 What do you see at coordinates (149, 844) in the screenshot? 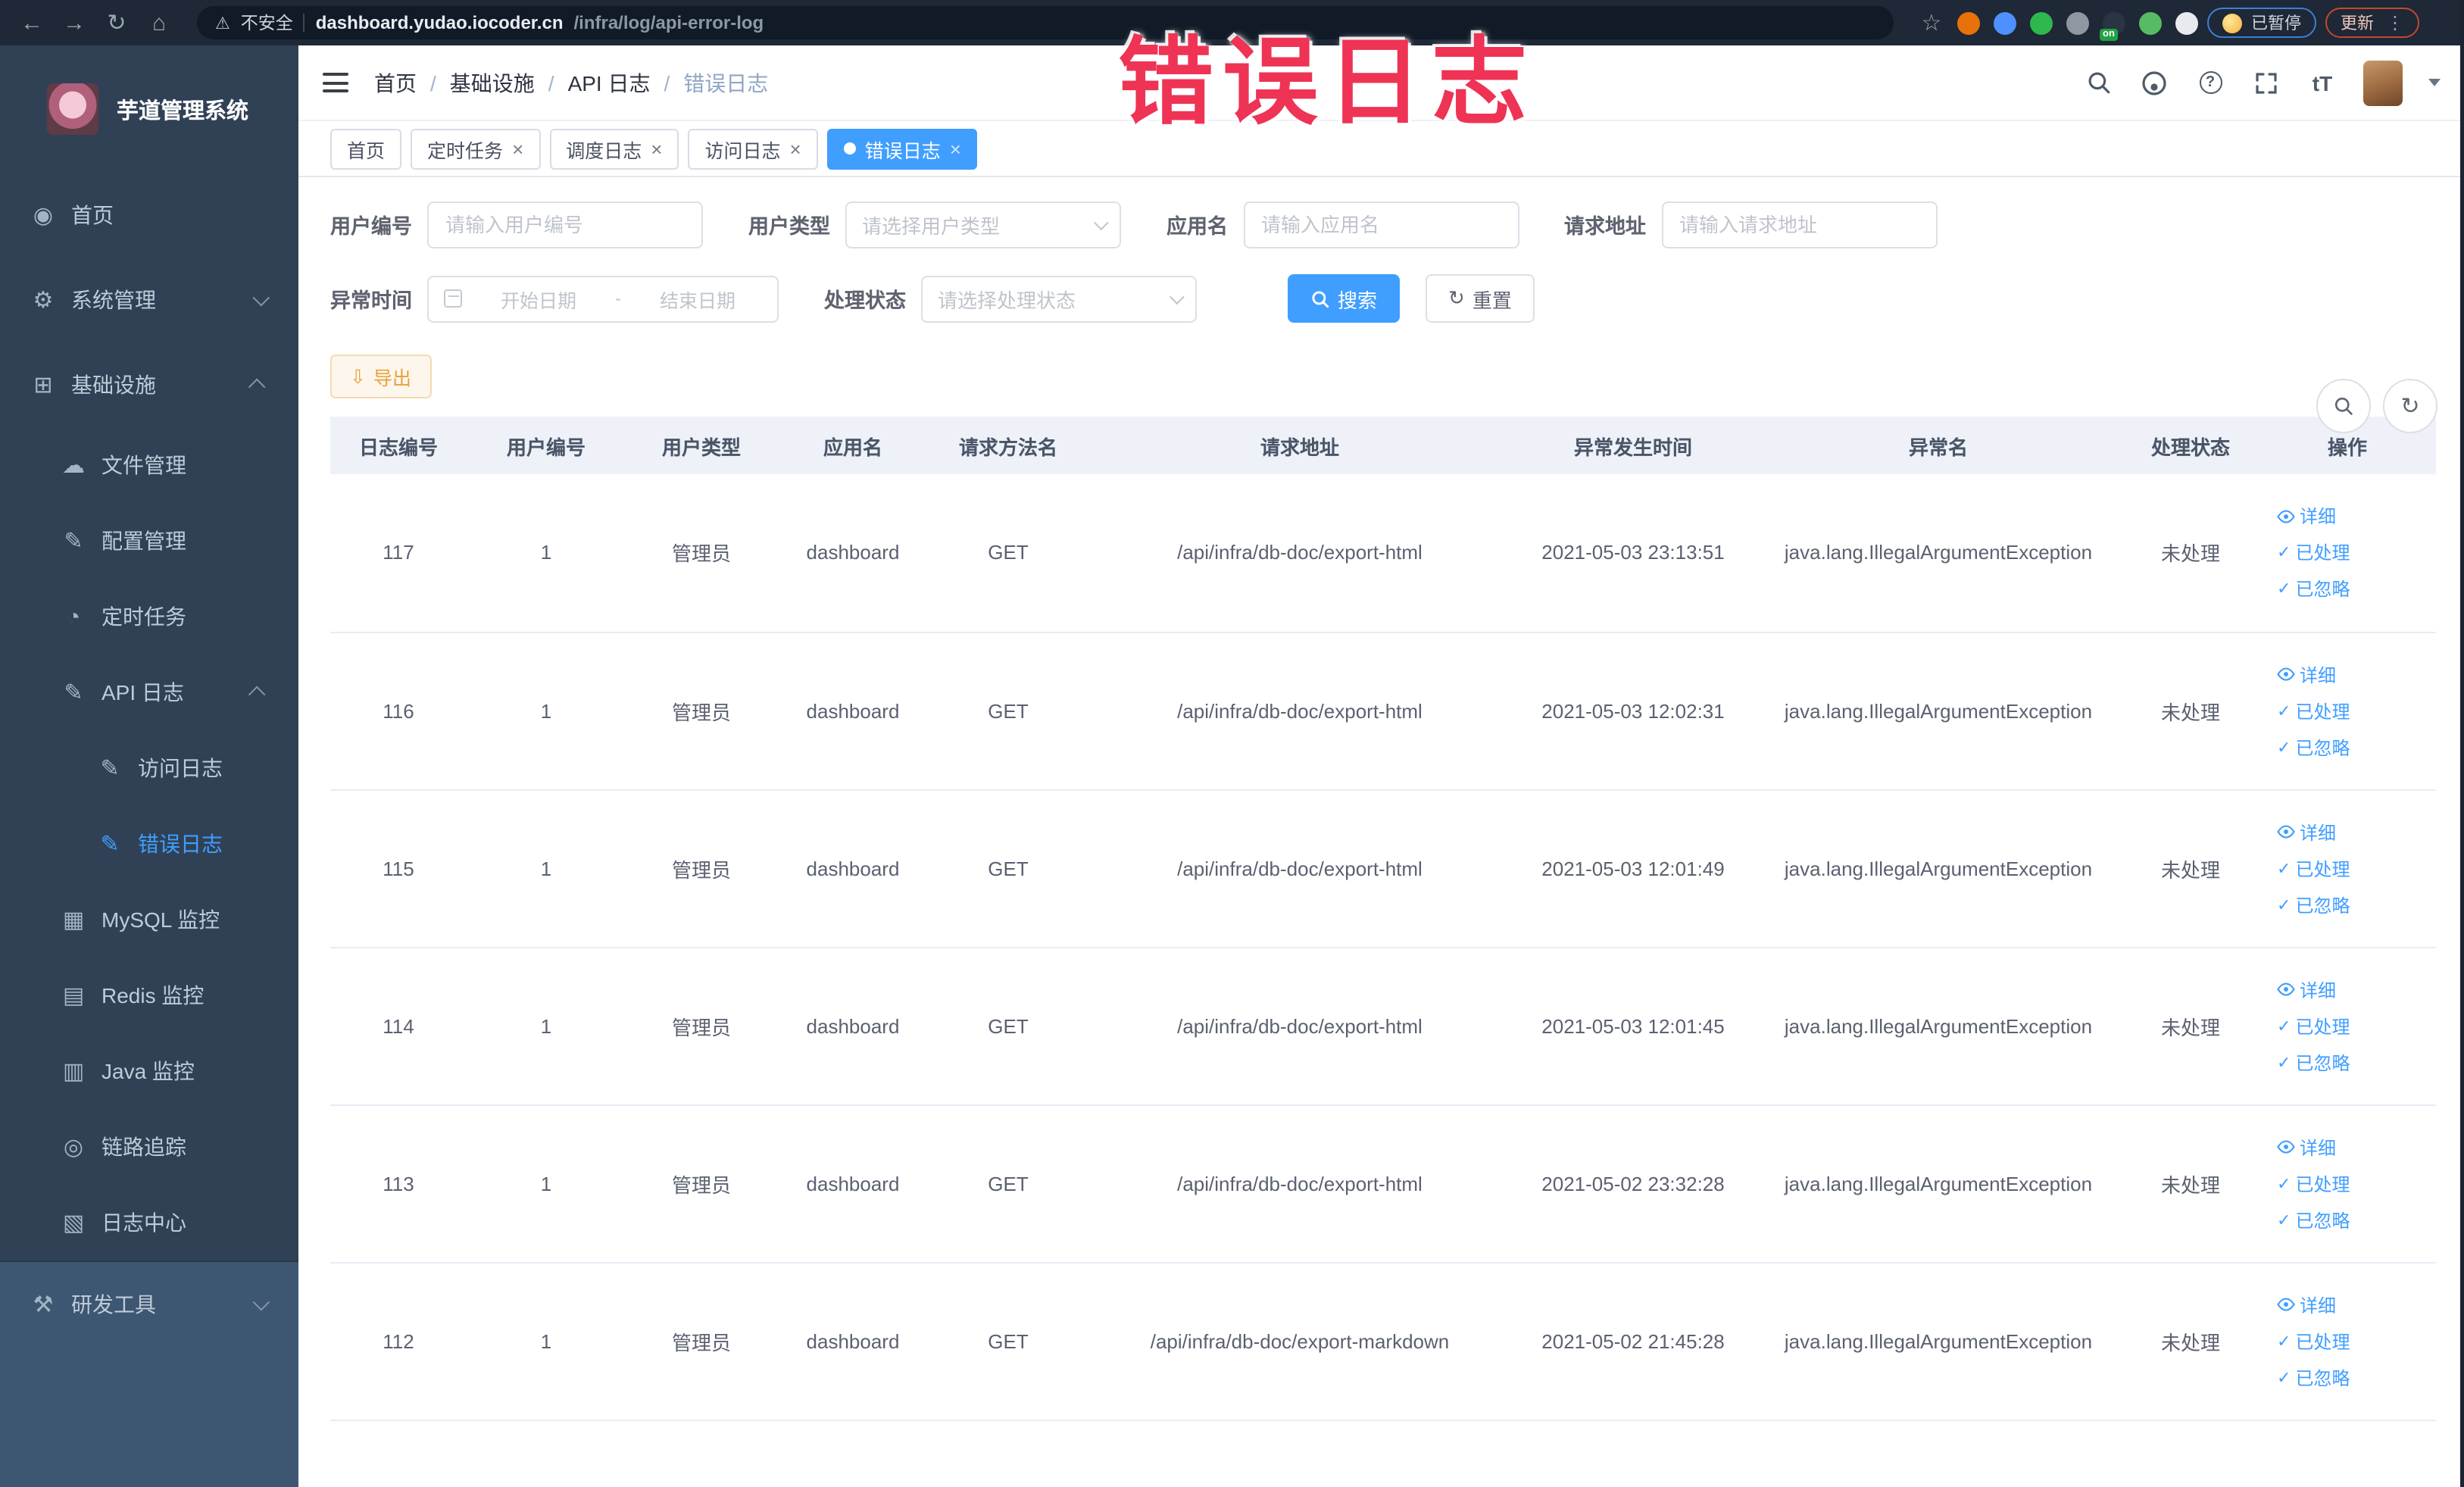
I see `sidebar-item-error-log: ✎ 错误日志` at bounding box center [149, 844].